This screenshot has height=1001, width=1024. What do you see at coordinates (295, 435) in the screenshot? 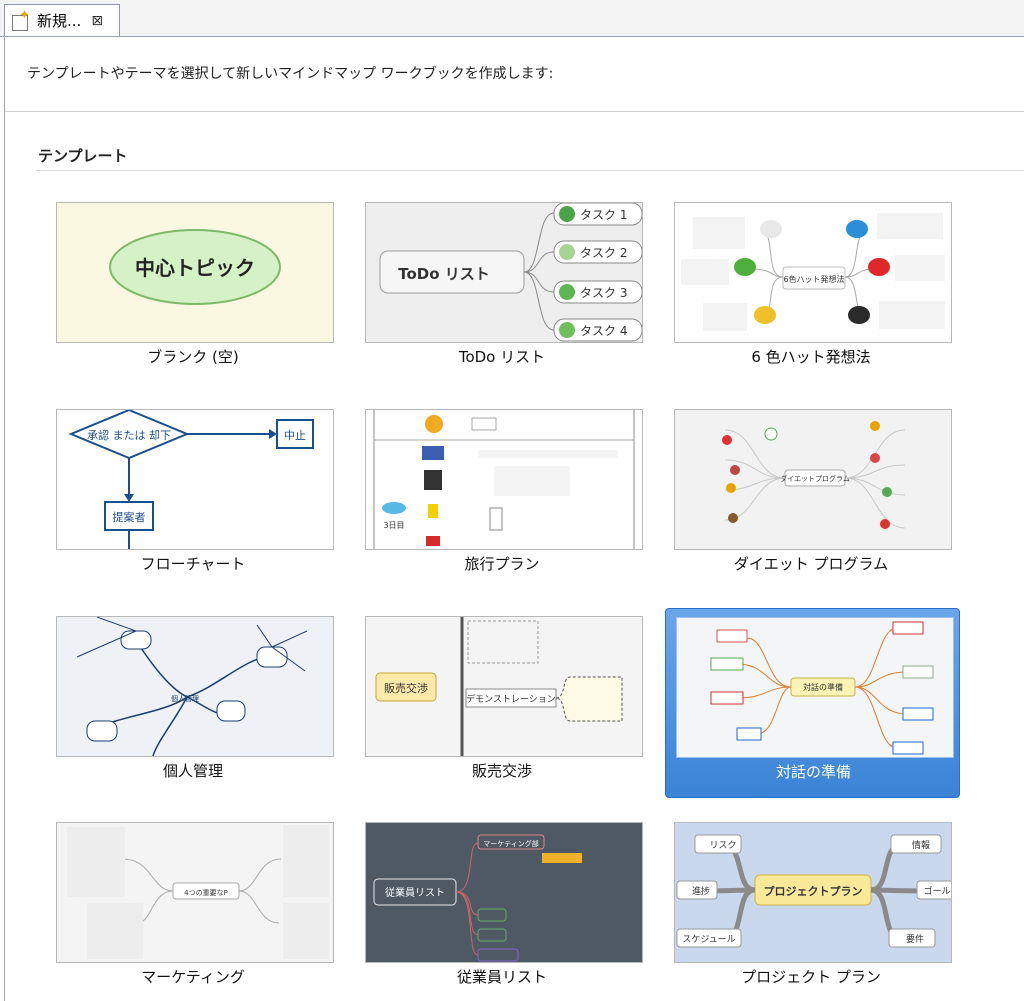
I see `svg-text: 中止` at bounding box center [295, 435].